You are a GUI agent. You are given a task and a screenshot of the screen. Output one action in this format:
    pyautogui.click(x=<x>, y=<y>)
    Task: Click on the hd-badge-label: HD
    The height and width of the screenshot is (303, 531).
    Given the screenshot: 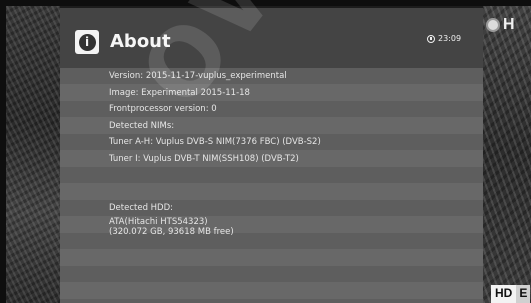 What is the action you would take?
    pyautogui.click(x=504, y=294)
    